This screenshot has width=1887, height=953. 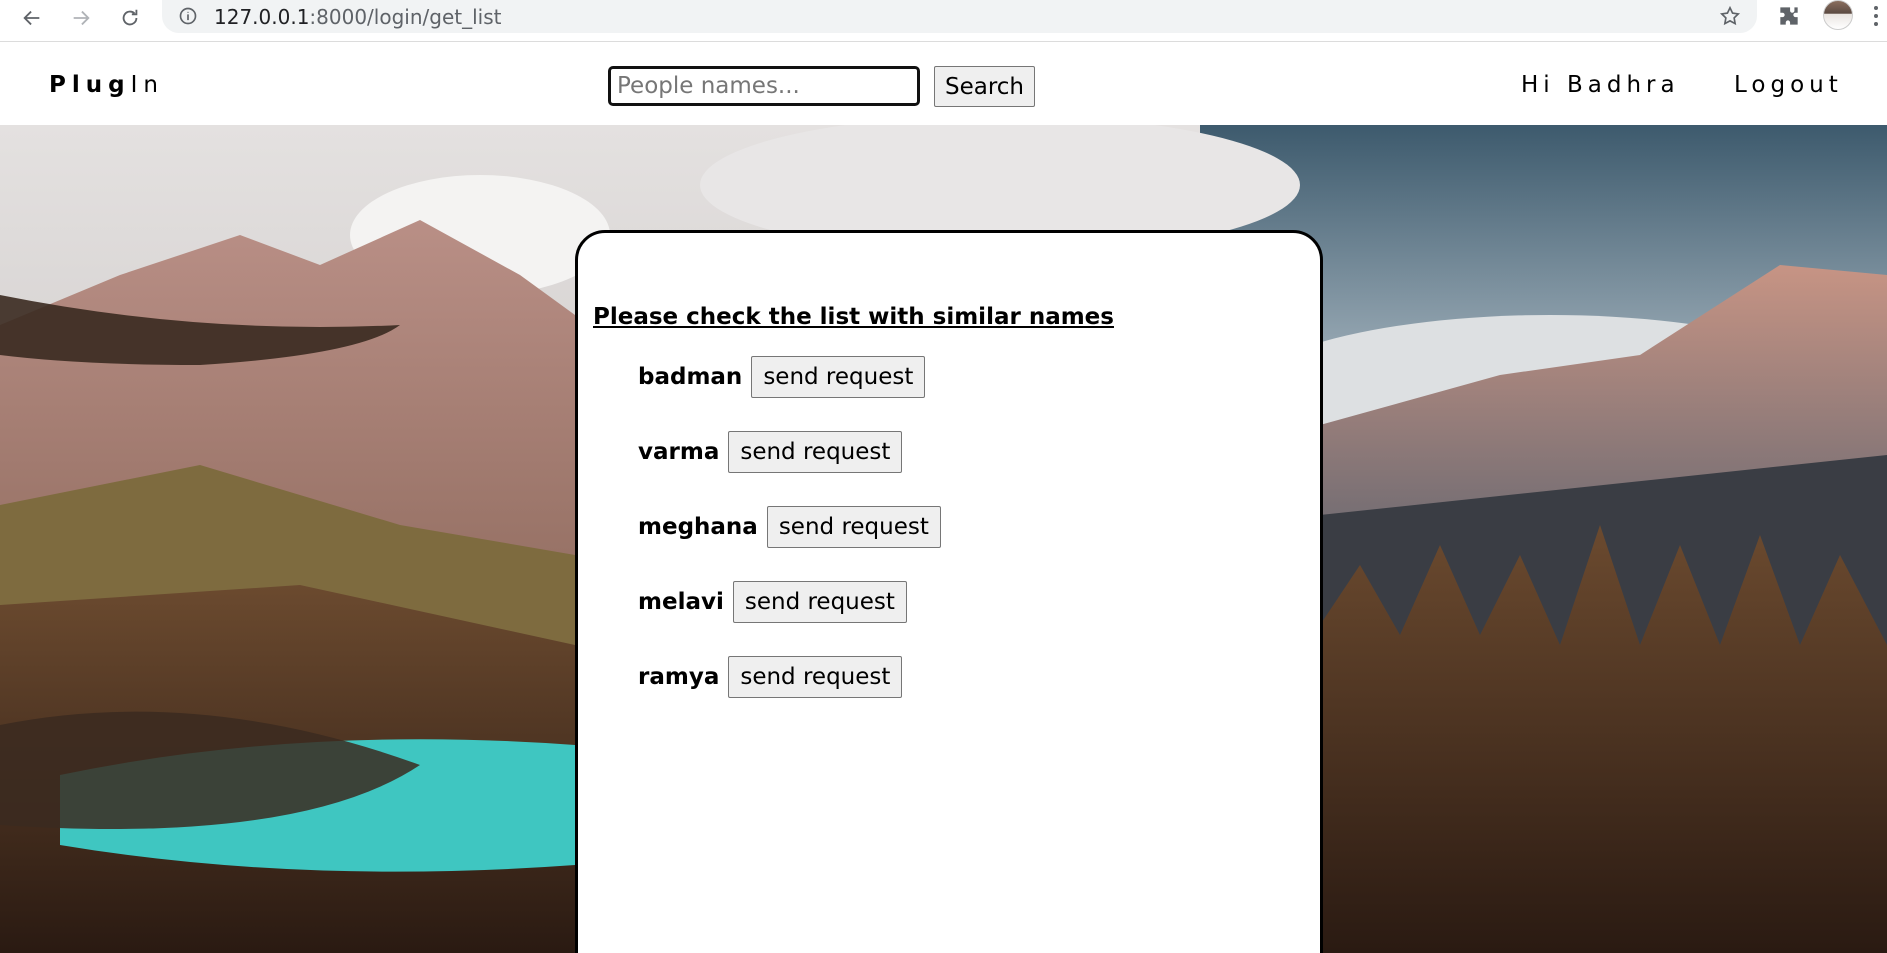 What do you see at coordinates (679, 452) in the screenshot?
I see `person-name: varma` at bounding box center [679, 452].